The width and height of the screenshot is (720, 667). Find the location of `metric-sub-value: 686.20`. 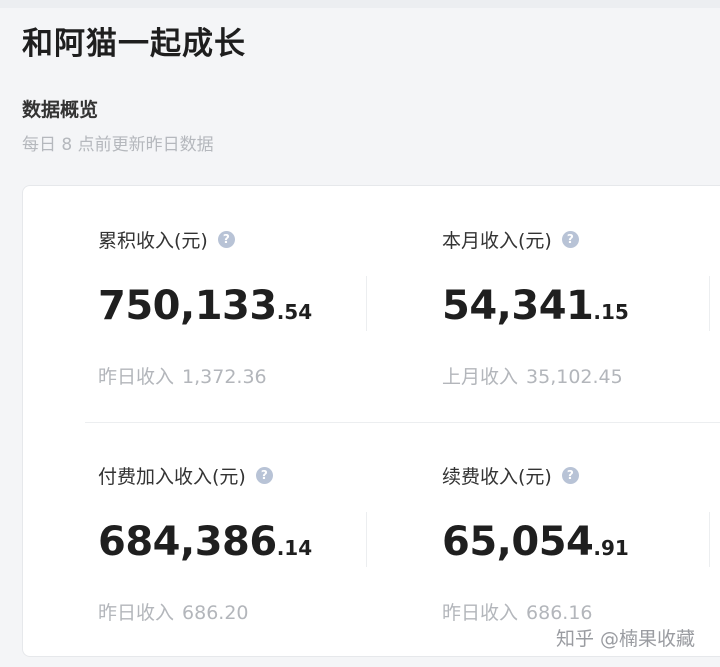

metric-sub-value: 686.20 is located at coordinates (215, 613).